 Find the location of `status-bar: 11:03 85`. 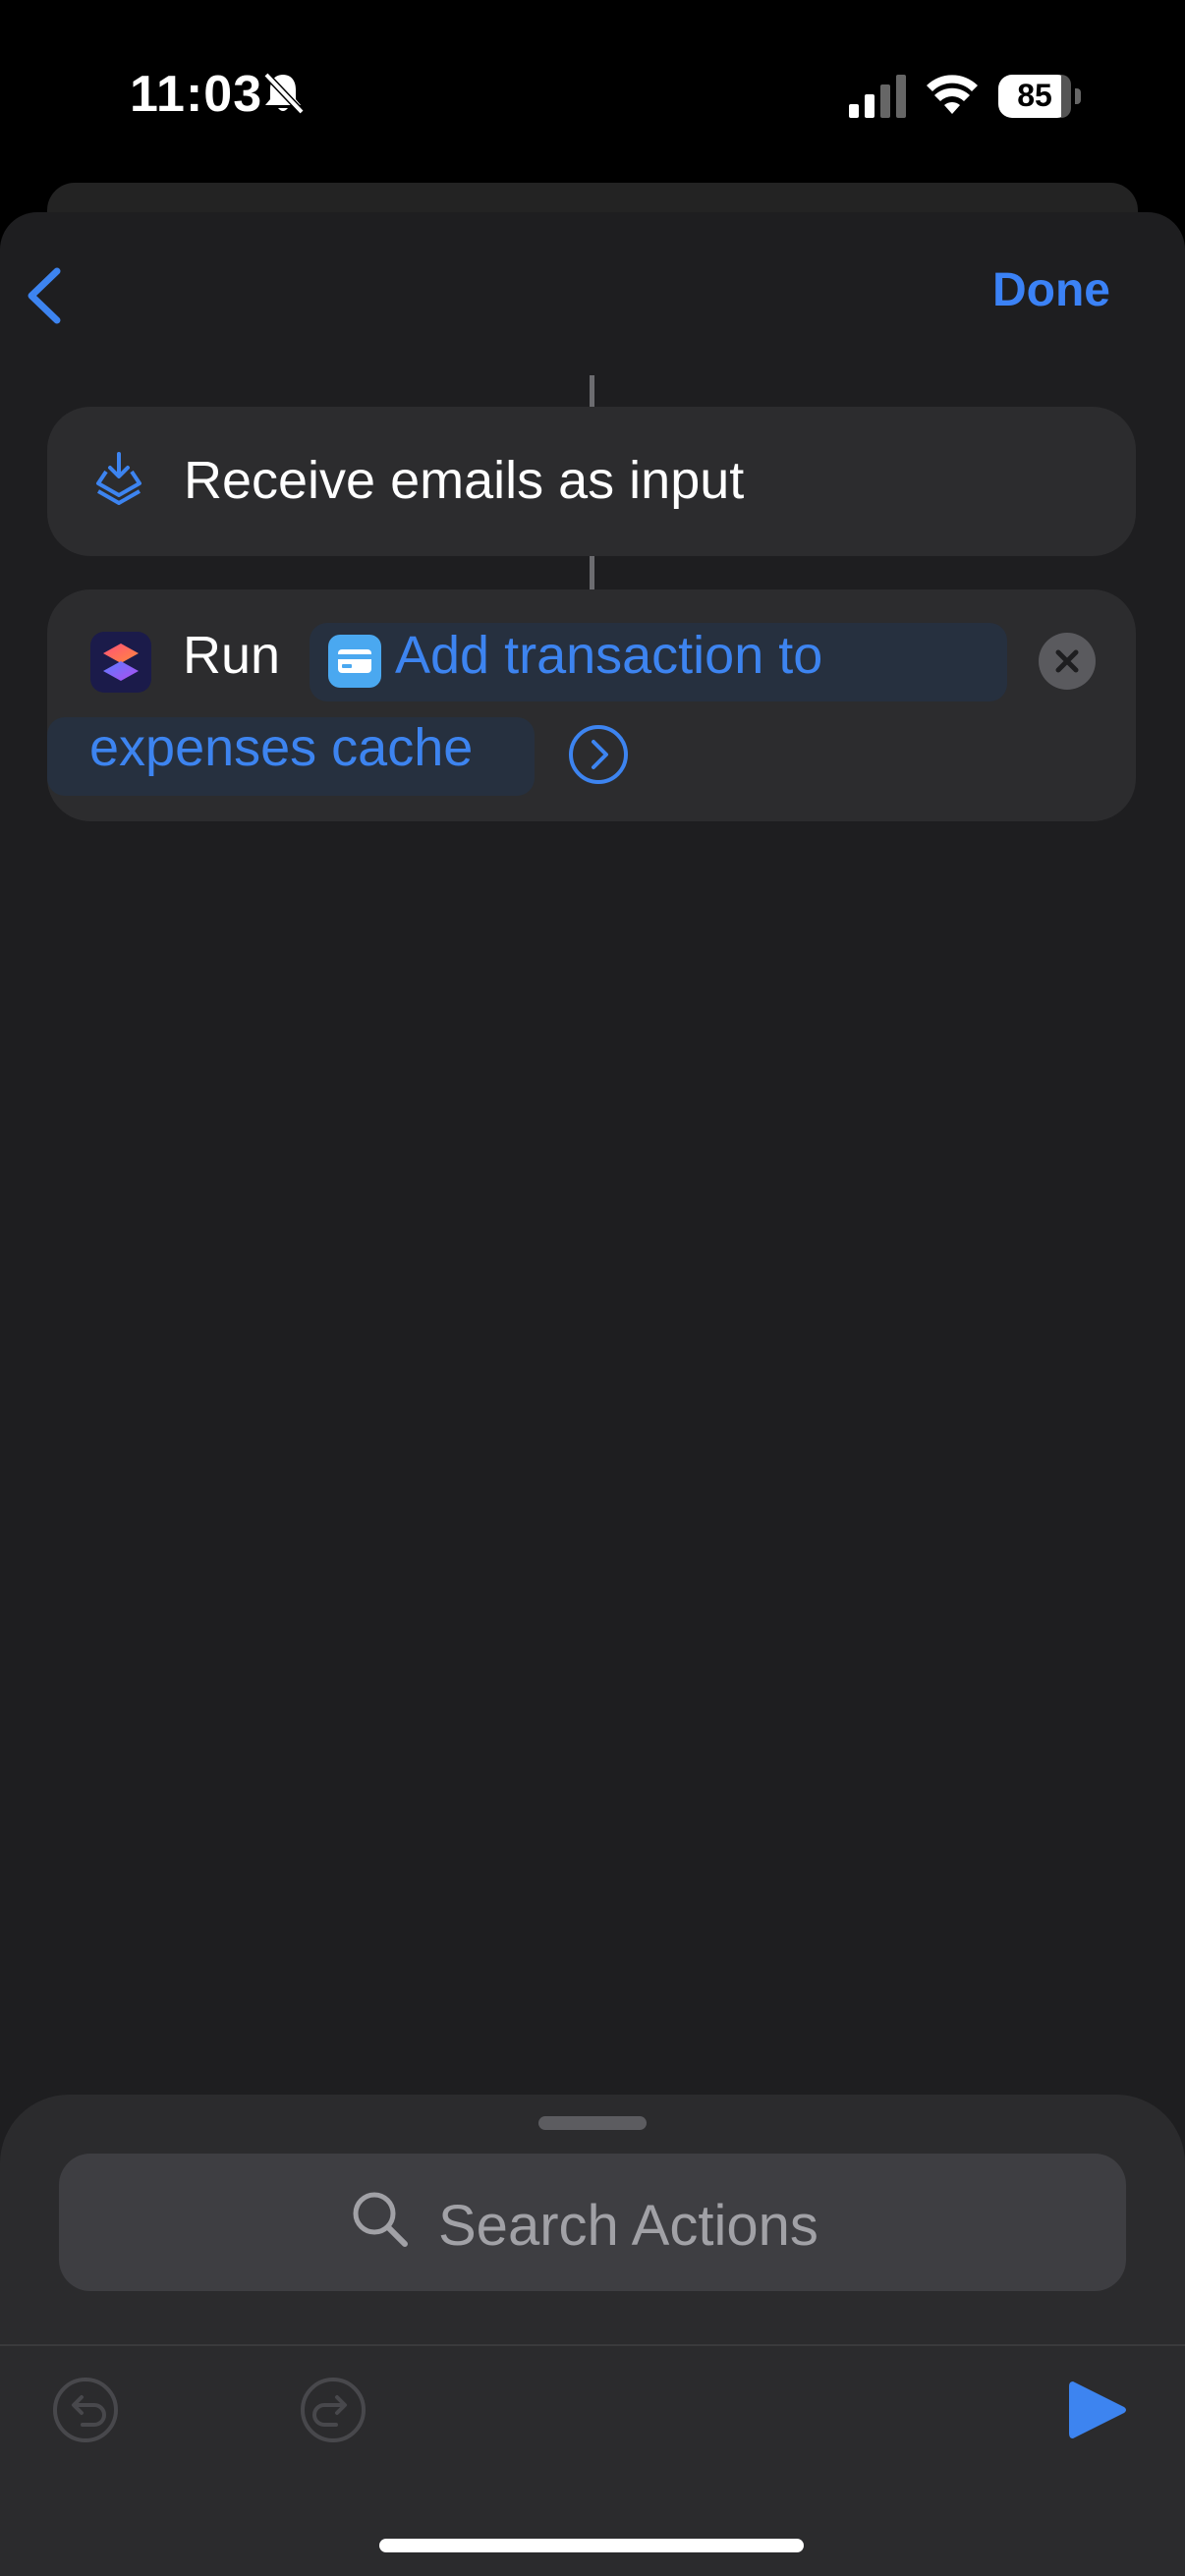

status-bar: 11:03 85 is located at coordinates (592, 93).